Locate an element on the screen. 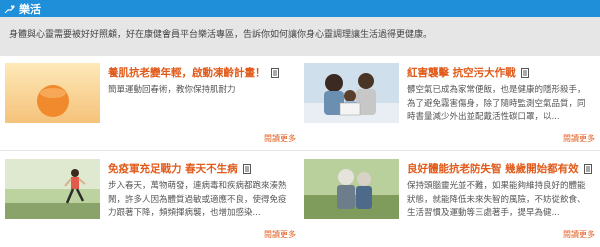 Image resolution: width=600 pixels, height=247 pixels. article-title: 紅害襲擊 抗空污大作戰 is located at coordinates (468, 72).